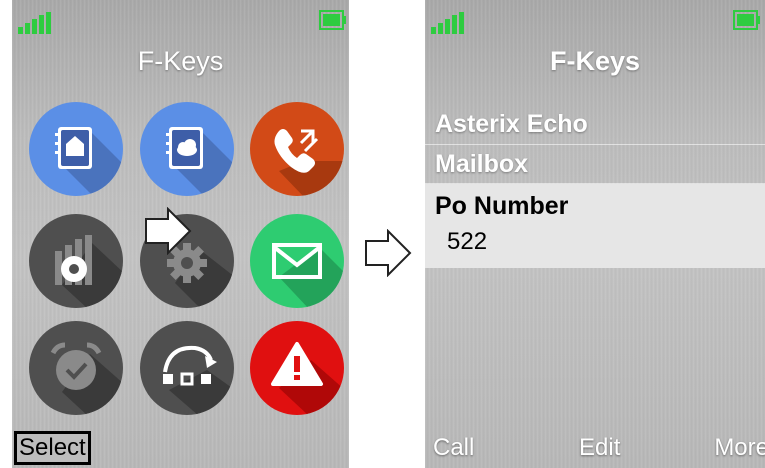 Image resolution: width=765 pixels, height=468 pixels. Describe the element at coordinates (168, 231) in the screenshot. I see `pointer-arrow-icon` at that location.